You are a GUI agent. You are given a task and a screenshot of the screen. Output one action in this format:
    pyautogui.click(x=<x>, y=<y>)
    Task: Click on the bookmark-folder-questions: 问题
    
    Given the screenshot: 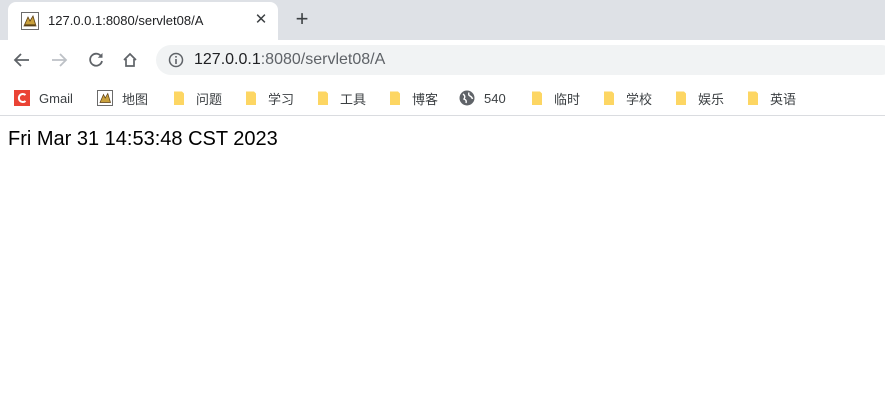 What is the action you would take?
    pyautogui.click(x=196, y=98)
    